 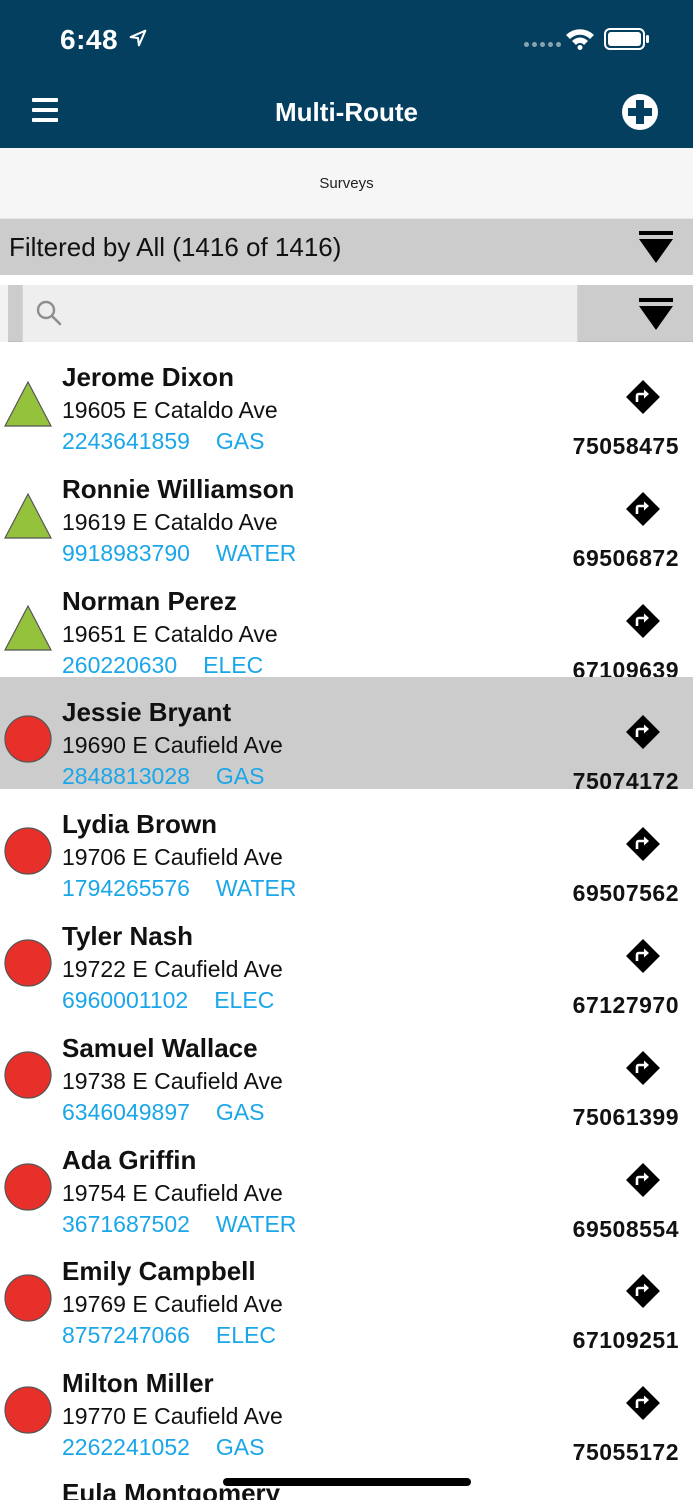 I want to click on account-meta: 2848813028 GAS, so click(x=163, y=776).